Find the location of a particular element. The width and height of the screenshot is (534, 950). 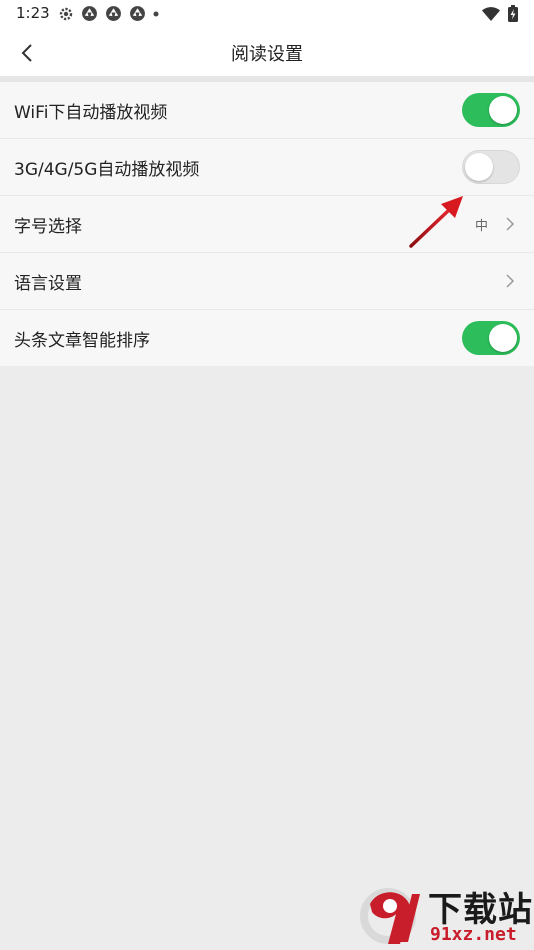

setting-row-mobile-autoplay: 3G/4G/5G自动播放视频 is located at coordinates (267, 167).